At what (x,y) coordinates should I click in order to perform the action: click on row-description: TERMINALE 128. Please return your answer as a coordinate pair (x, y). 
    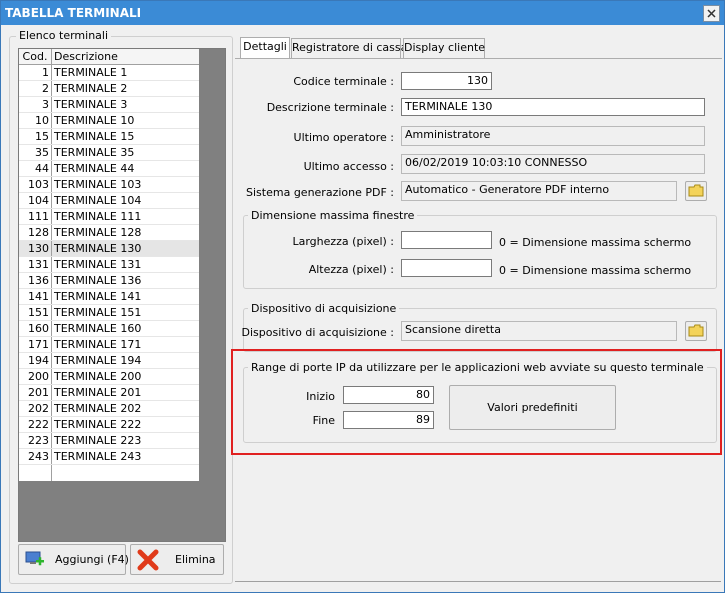
    Looking at the image, I should click on (98, 232).